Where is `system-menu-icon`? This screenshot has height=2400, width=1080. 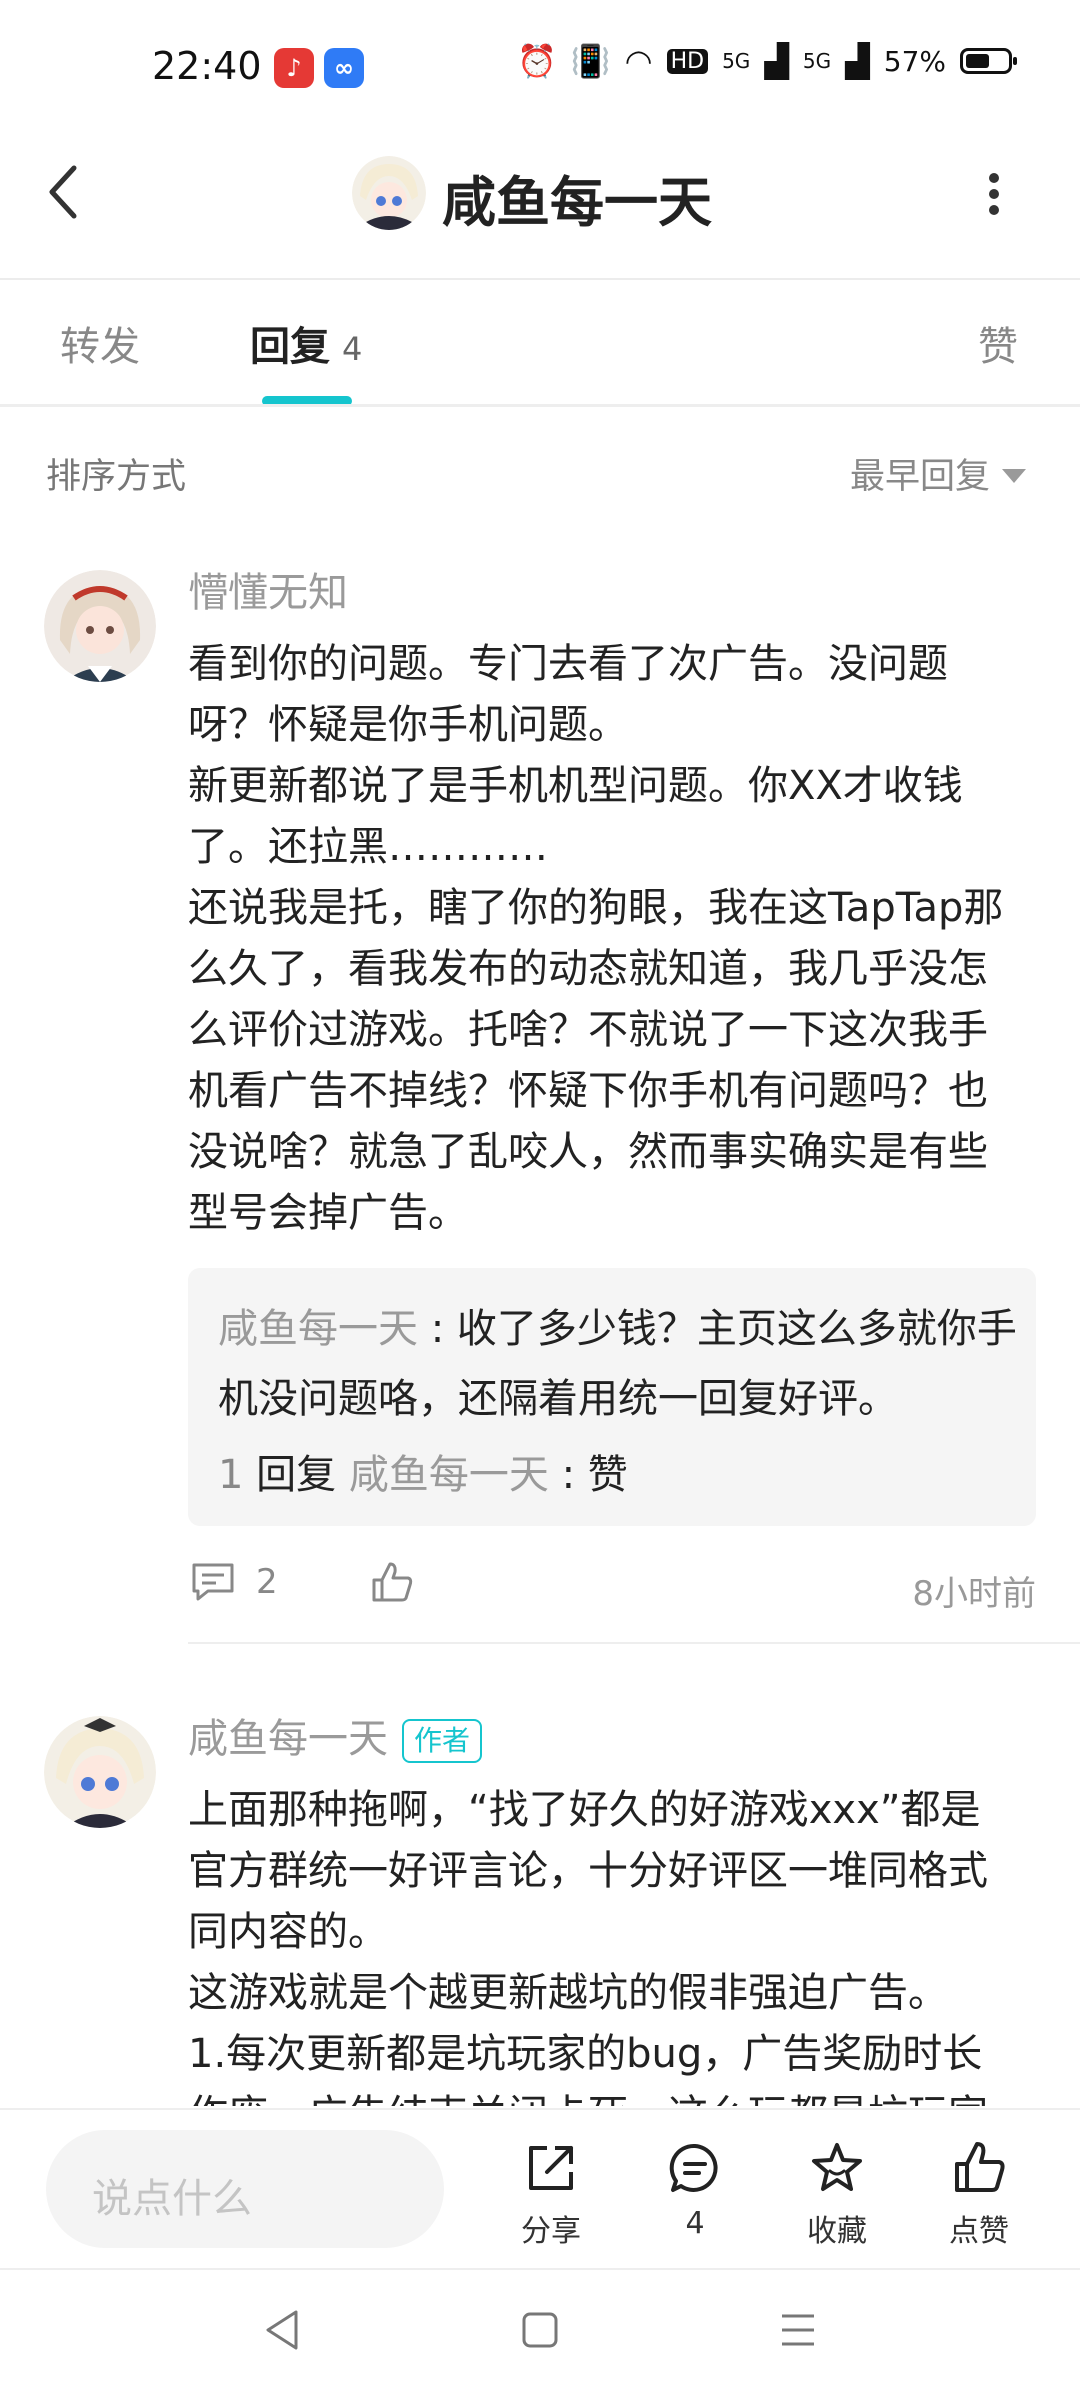
system-menu-icon is located at coordinates (798, 2330).